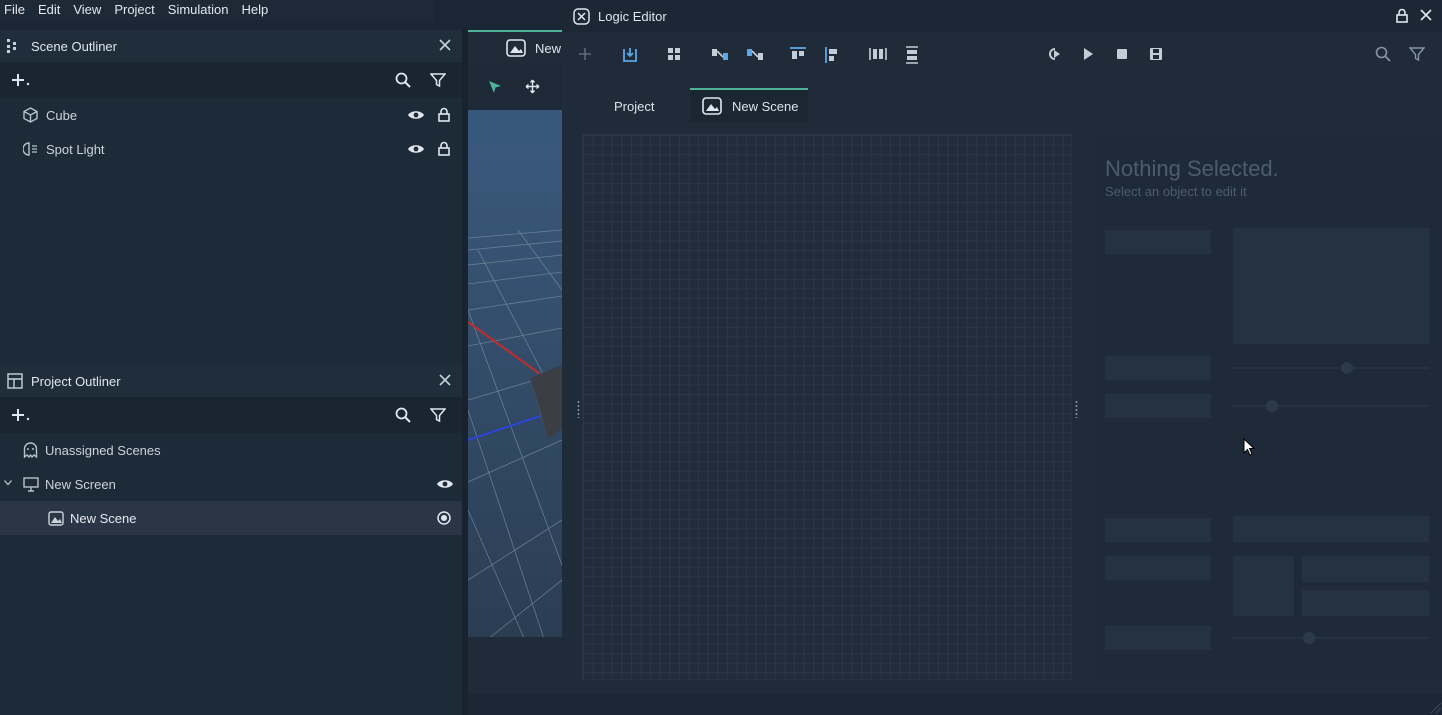 This screenshot has height=715, width=1442. Describe the element at coordinates (833, 55) in the screenshot. I see `align-left-icon` at that location.